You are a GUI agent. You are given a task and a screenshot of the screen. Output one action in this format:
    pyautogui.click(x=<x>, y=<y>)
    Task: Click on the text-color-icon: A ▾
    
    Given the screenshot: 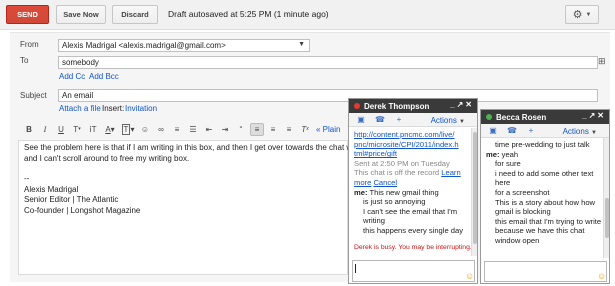 What is the action you would take?
    pyautogui.click(x=110, y=129)
    